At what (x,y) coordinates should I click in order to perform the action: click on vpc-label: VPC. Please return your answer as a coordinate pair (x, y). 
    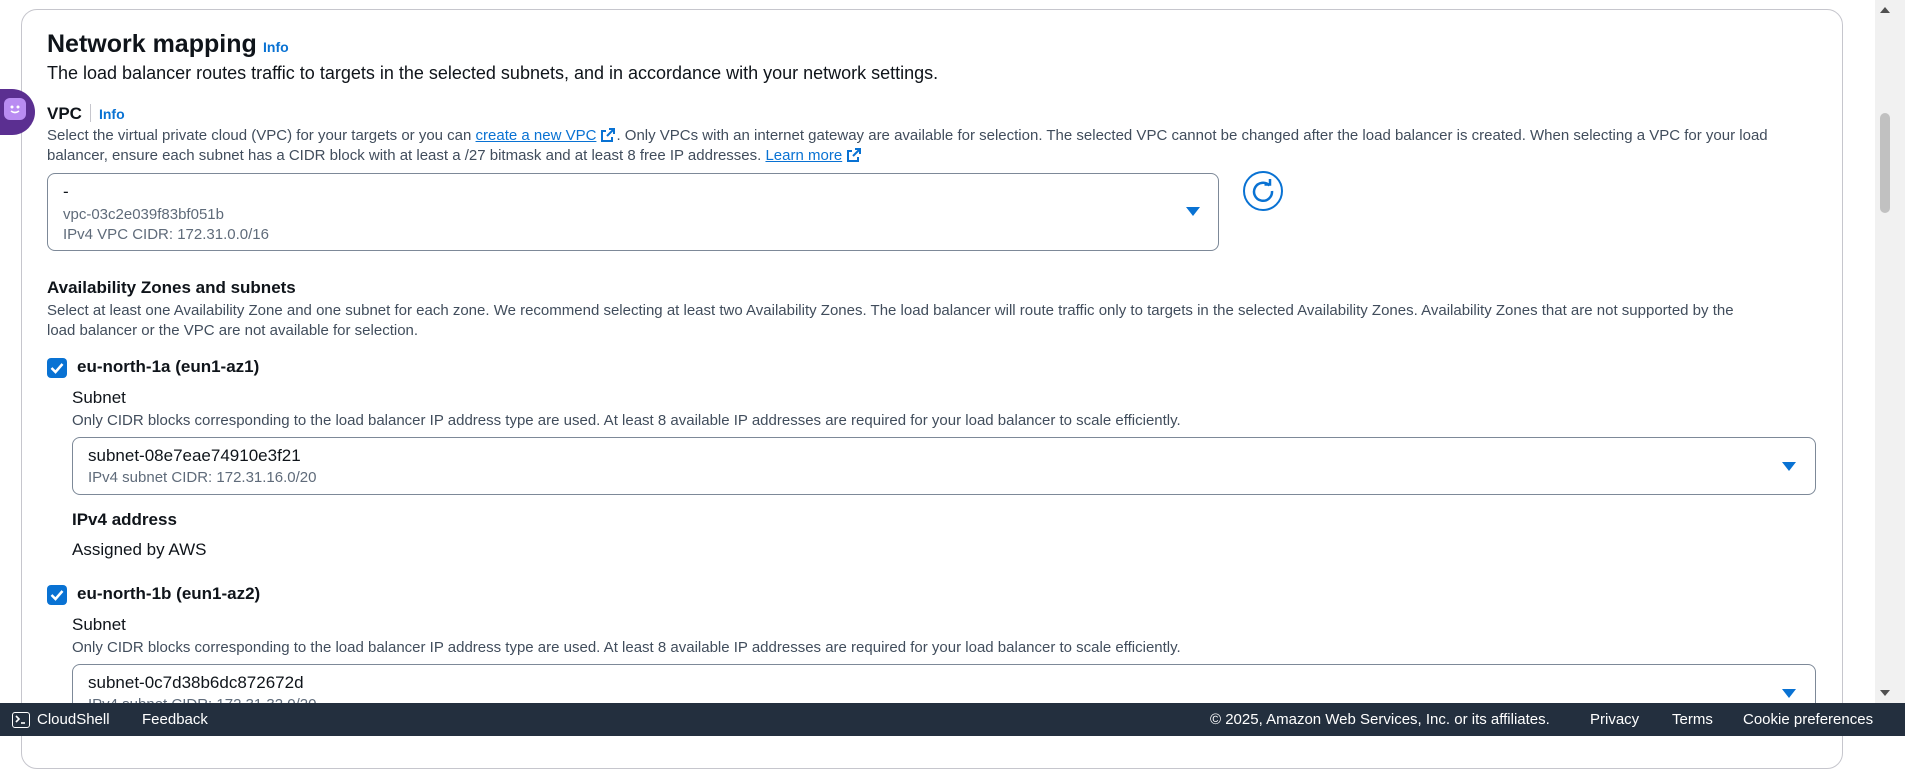
    Looking at the image, I should click on (64, 113).